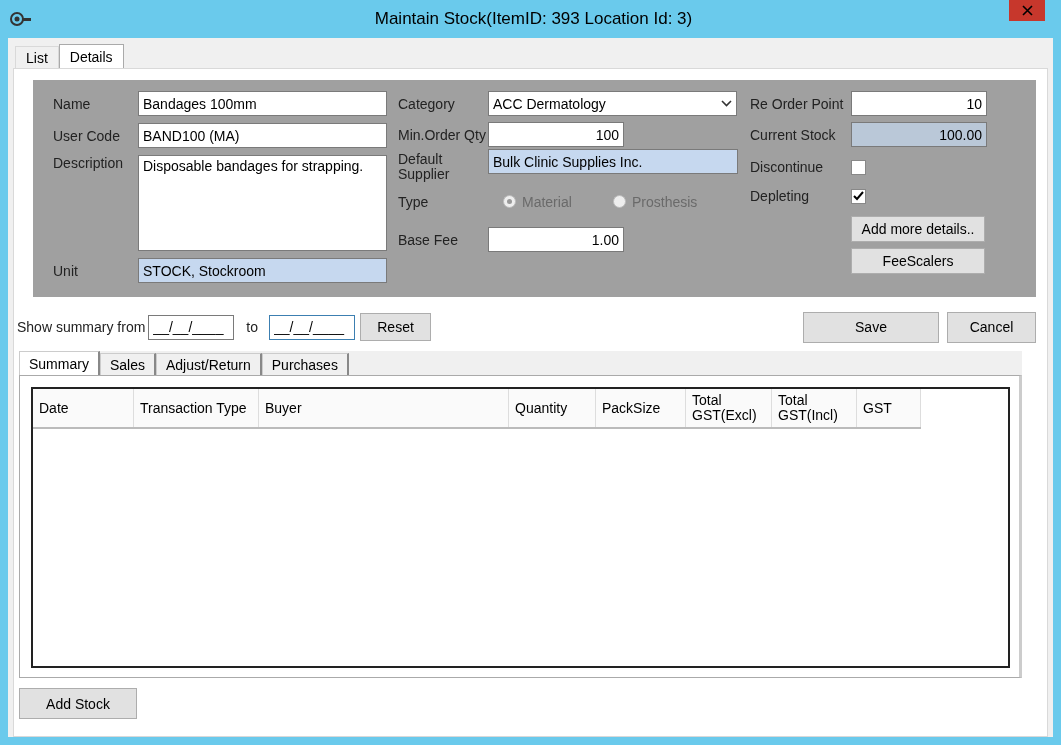  I want to click on tab: Summary, so click(59, 363).